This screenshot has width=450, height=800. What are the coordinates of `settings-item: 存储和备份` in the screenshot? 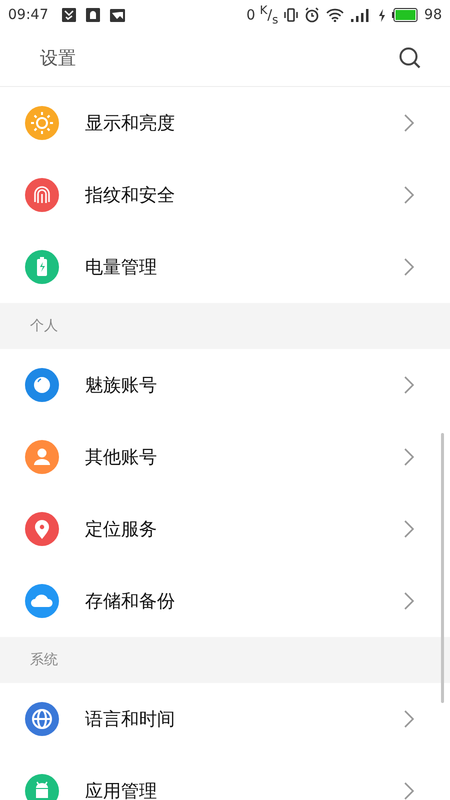 It's located at (225, 601).